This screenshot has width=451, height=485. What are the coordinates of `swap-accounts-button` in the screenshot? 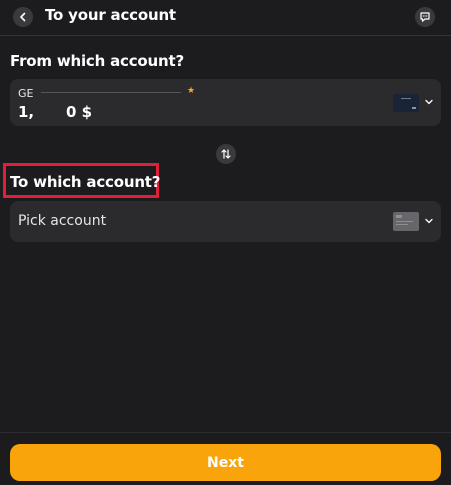 It's located at (226, 154).